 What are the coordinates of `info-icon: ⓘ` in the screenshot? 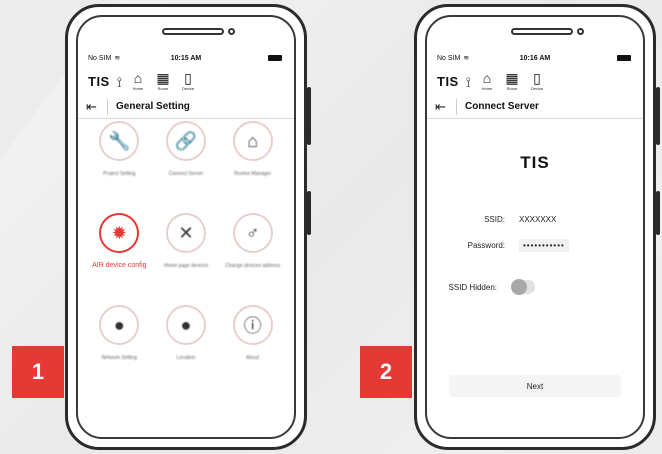 It's located at (252, 326).